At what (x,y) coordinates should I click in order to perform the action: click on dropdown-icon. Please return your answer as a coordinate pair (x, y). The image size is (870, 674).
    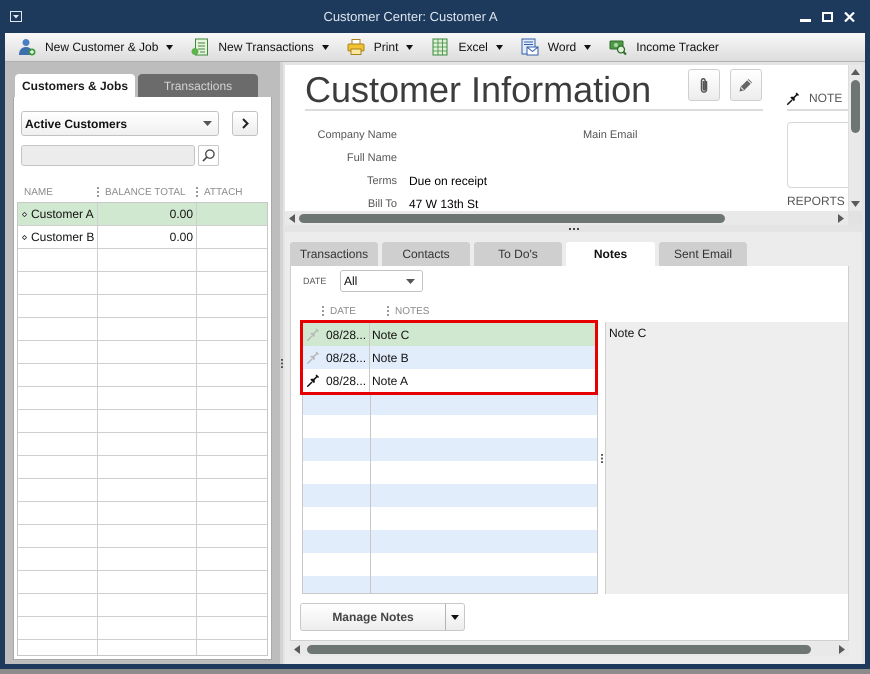
    Looking at the image, I should click on (16, 16).